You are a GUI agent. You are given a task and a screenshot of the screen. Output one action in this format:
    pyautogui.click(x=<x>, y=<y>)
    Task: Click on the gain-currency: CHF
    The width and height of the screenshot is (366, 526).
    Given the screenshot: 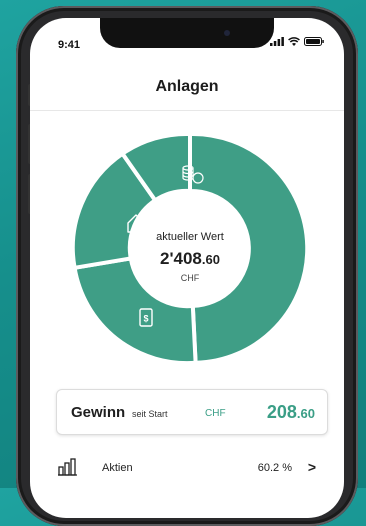 What is the action you would take?
    pyautogui.click(x=215, y=413)
    